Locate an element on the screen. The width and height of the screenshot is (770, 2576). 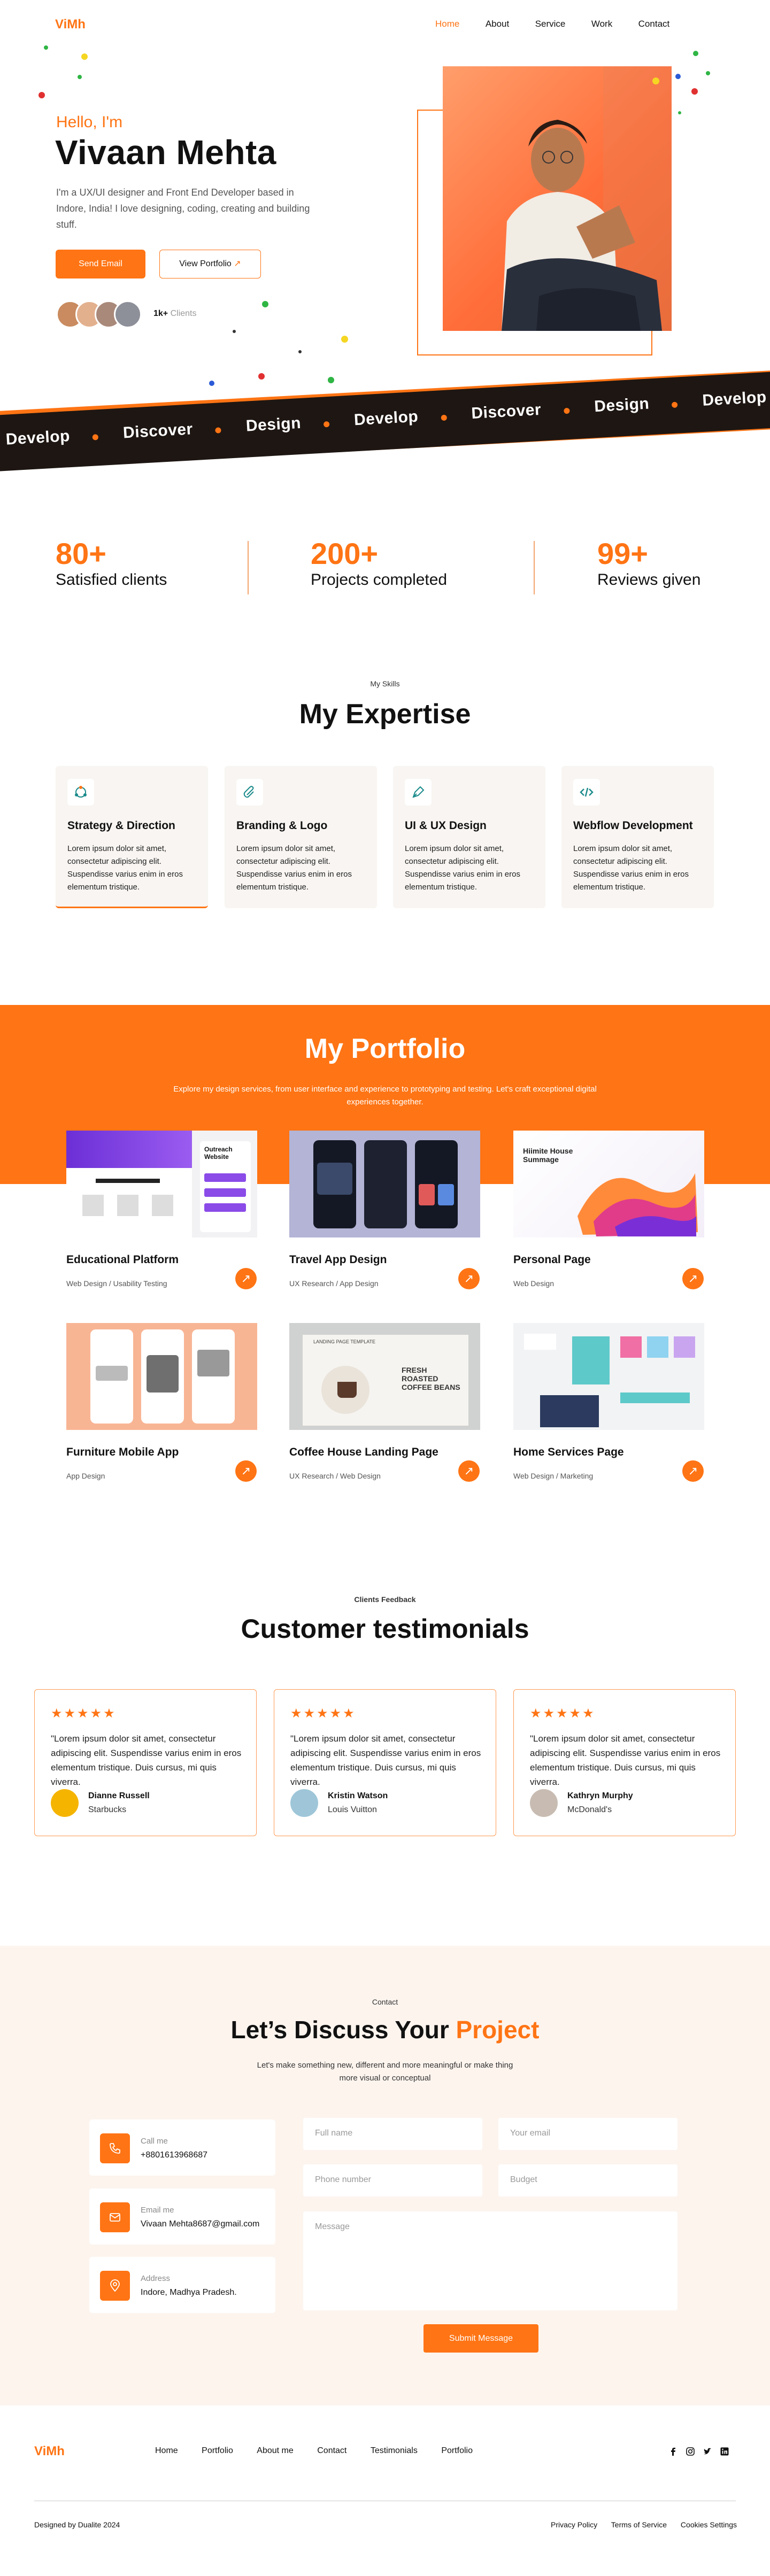
contact-eyebrow: Contact is located at coordinates (385, 2002).